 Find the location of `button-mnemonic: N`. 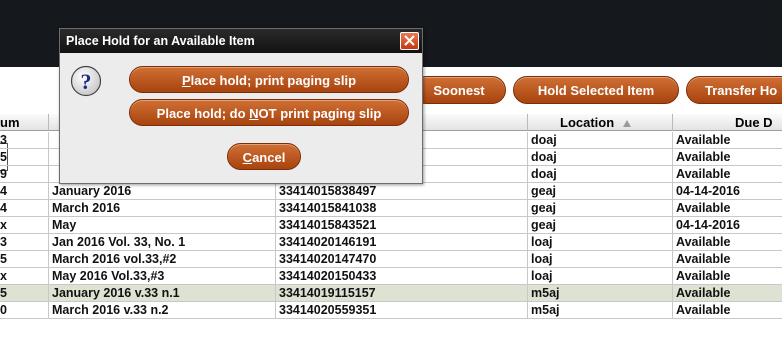

button-mnemonic: N is located at coordinates (254, 113).